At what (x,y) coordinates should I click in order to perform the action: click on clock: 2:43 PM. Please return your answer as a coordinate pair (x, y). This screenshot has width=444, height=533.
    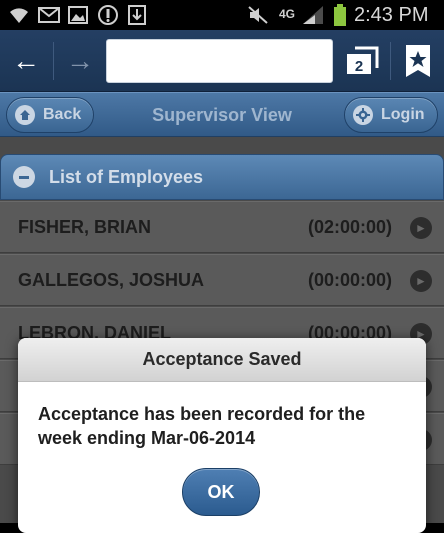
    Looking at the image, I should click on (391, 15).